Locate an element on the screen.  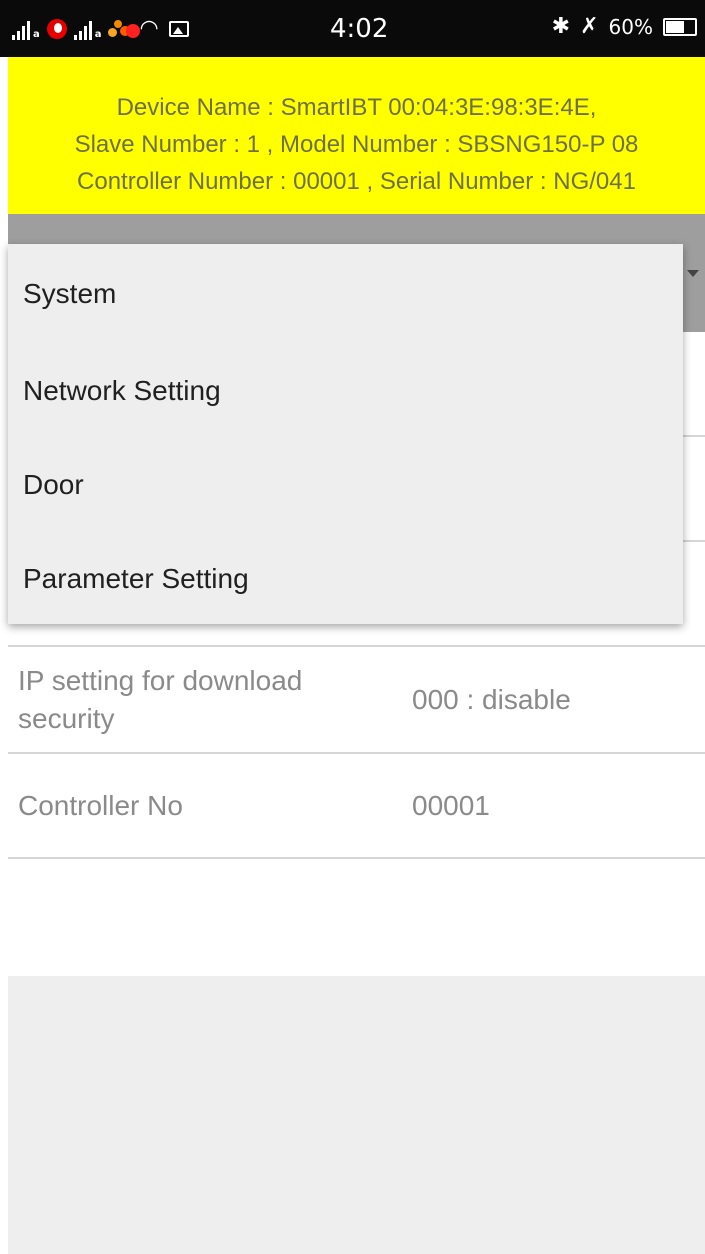
app-dots-icon is located at coordinates (123, 29).